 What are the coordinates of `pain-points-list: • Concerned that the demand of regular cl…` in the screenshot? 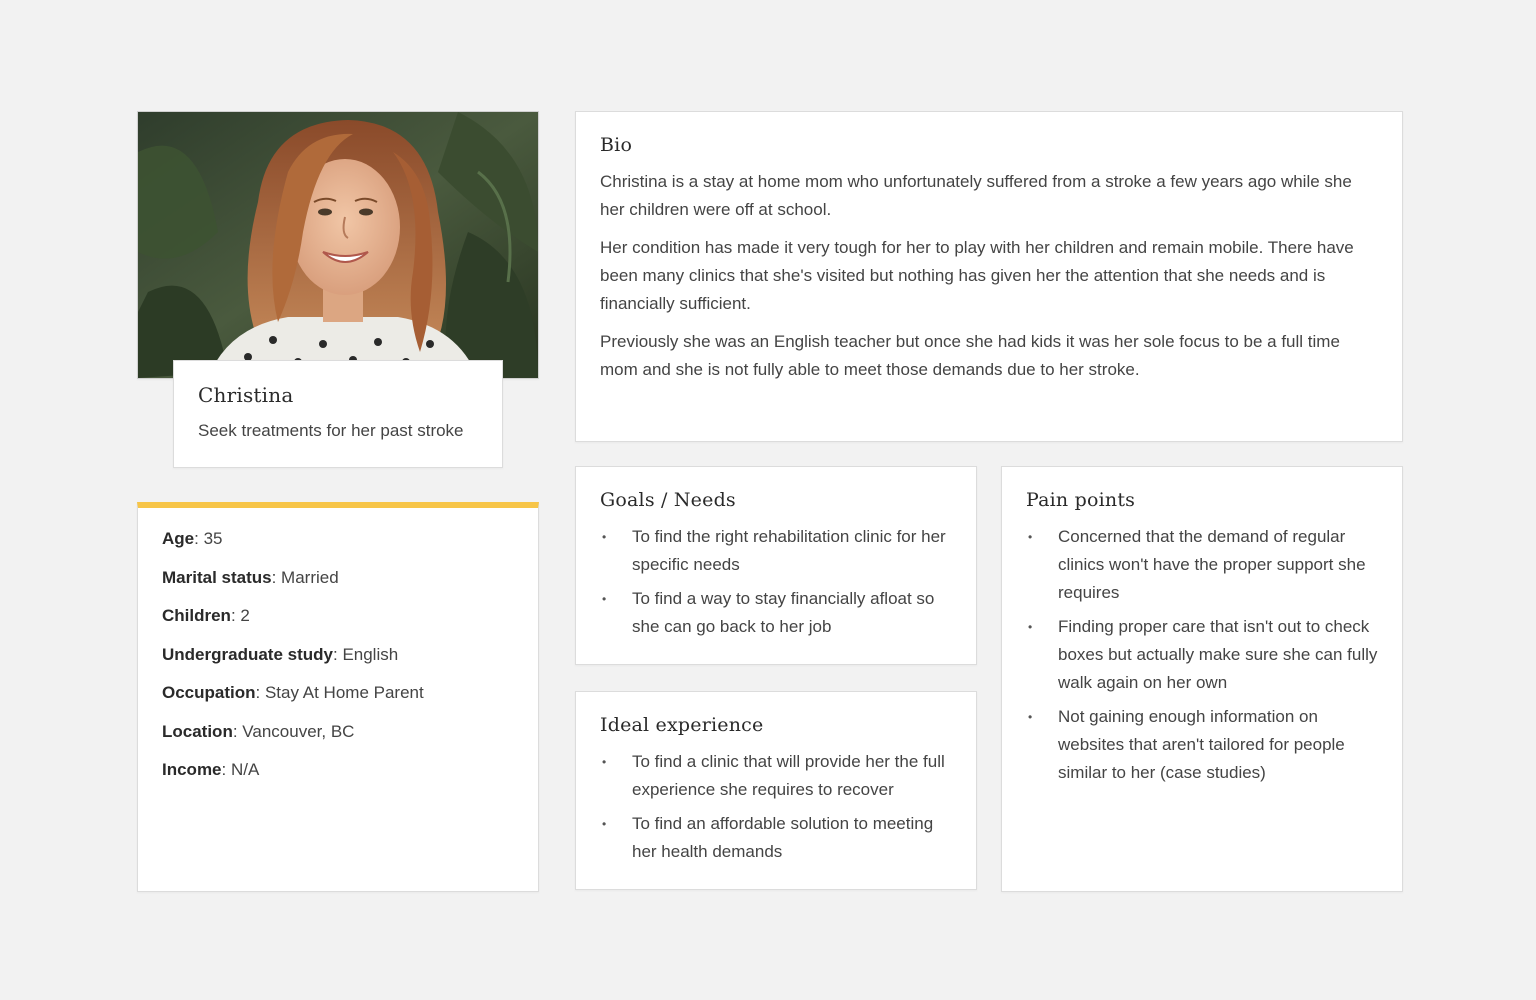 It's located at (1202, 655).